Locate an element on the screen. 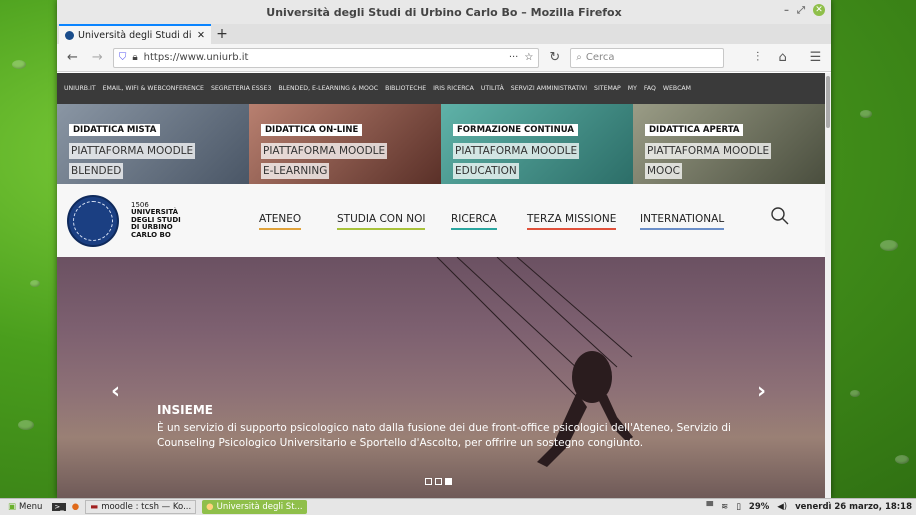 The image size is (916, 515). menu-terza-missione: TERZA MISSIONE is located at coordinates (572, 221).